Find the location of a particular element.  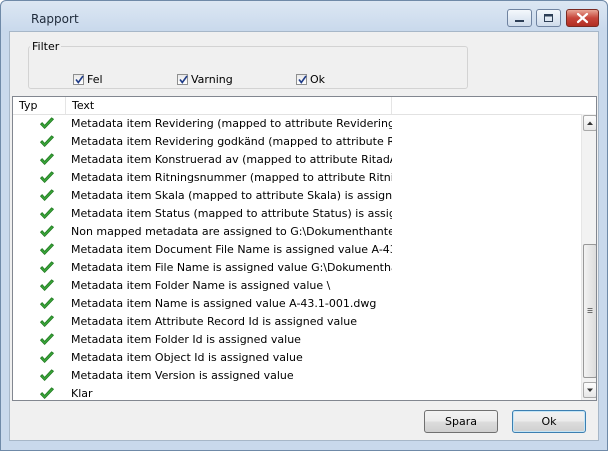

minimize-icon is located at coordinates (519, 21).